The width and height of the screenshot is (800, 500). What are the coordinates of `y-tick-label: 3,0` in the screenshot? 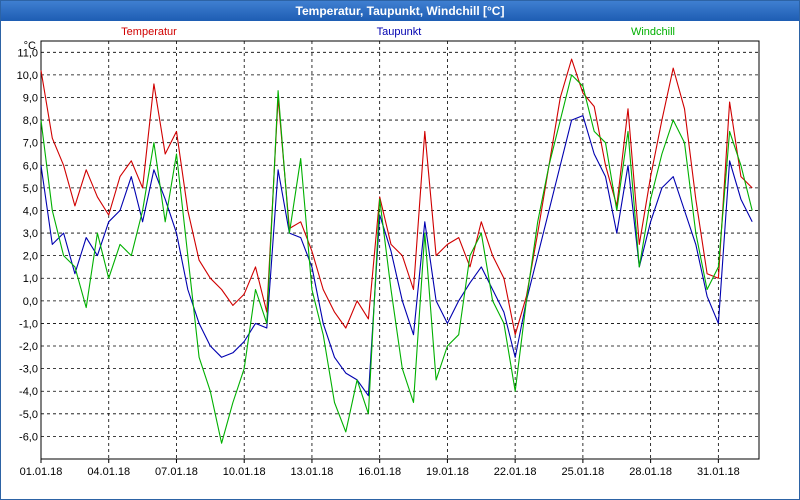 It's located at (30, 234).